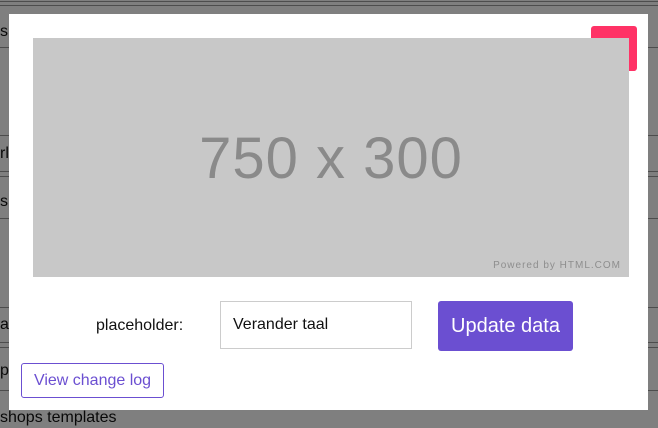  What do you see at coordinates (505, 326) in the screenshot?
I see `update-data-button: Update data` at bounding box center [505, 326].